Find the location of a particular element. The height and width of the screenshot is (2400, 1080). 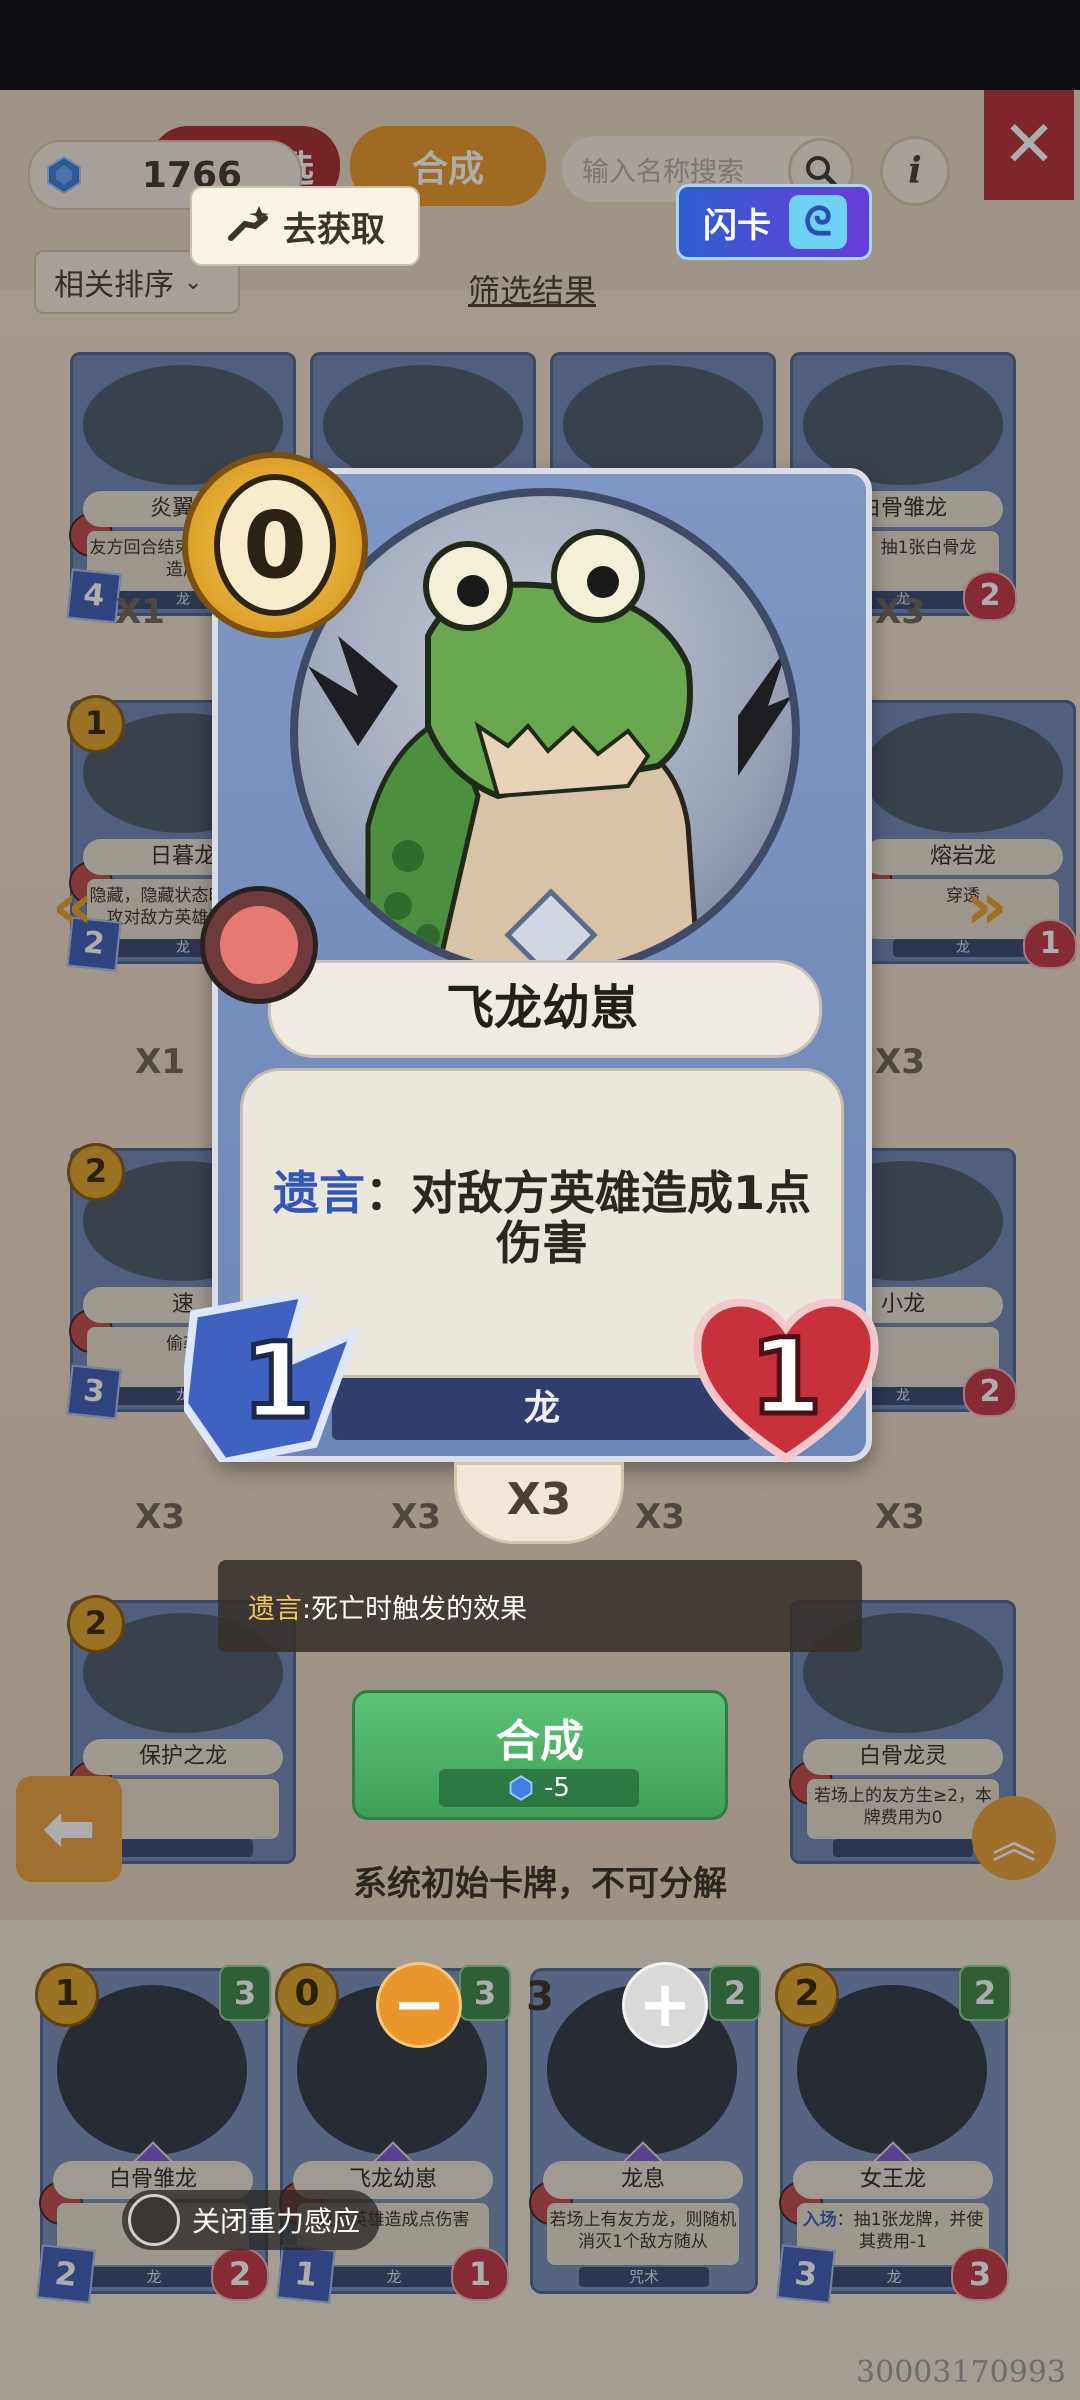

flash-card-toggle: 闪卡 ᘓ is located at coordinates (774, 222).